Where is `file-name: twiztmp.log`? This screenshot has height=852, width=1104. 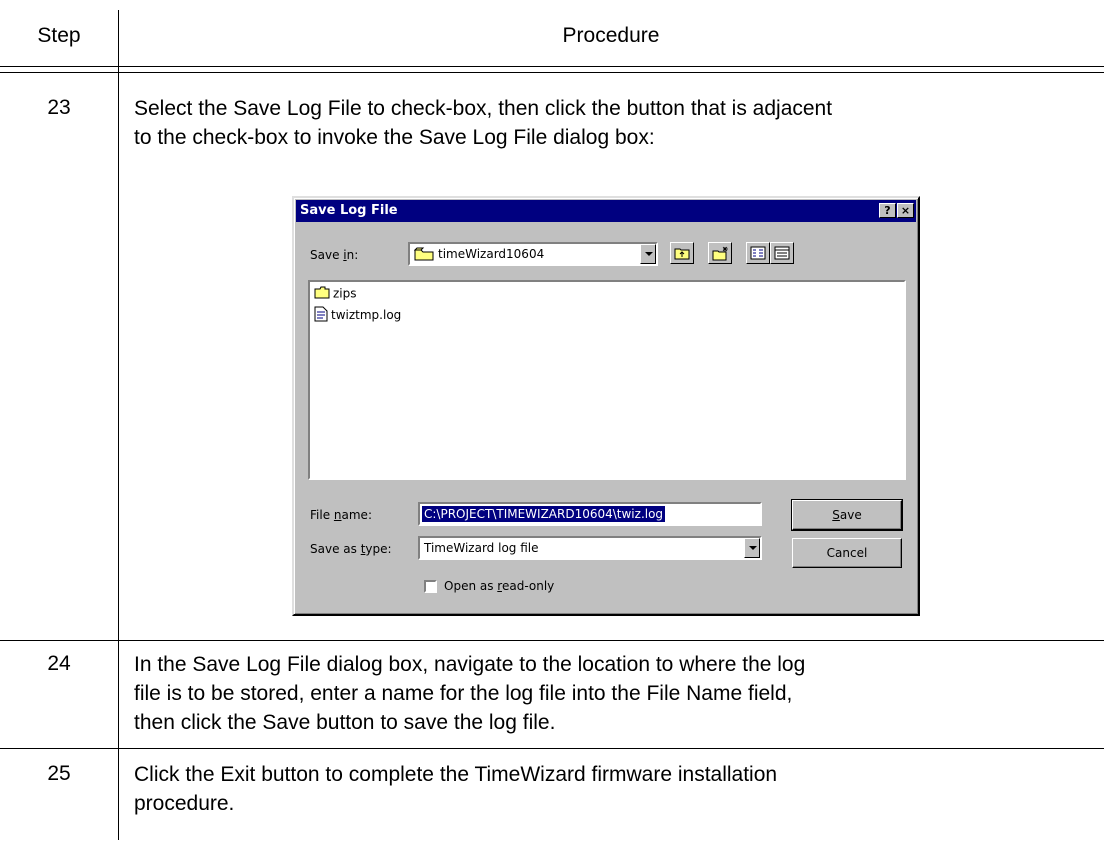 file-name: twiztmp.log is located at coordinates (366, 315).